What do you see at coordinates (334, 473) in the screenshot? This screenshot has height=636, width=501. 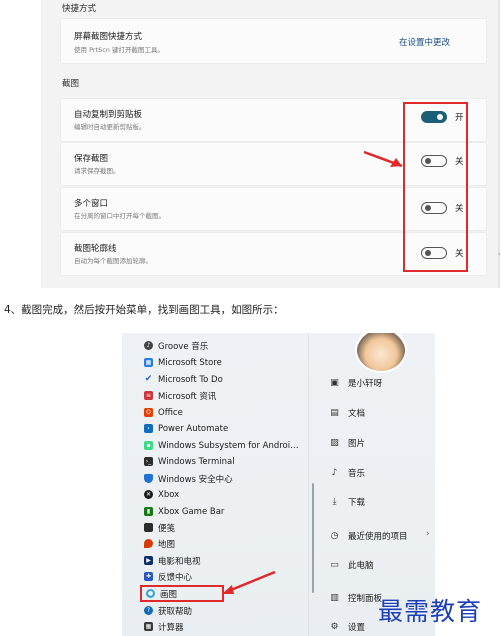 I see `music-icon: ♪` at bounding box center [334, 473].